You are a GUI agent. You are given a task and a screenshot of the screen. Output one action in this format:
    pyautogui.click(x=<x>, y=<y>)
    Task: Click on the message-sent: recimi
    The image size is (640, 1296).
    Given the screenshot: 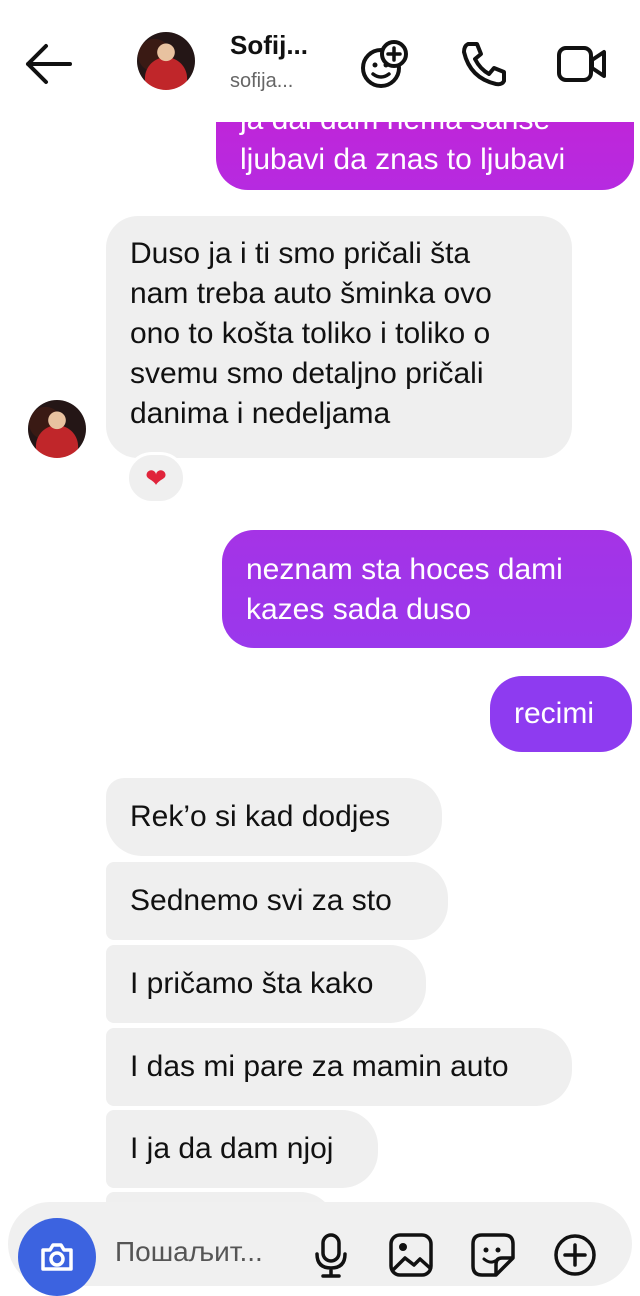 What is the action you would take?
    pyautogui.click(x=561, y=714)
    